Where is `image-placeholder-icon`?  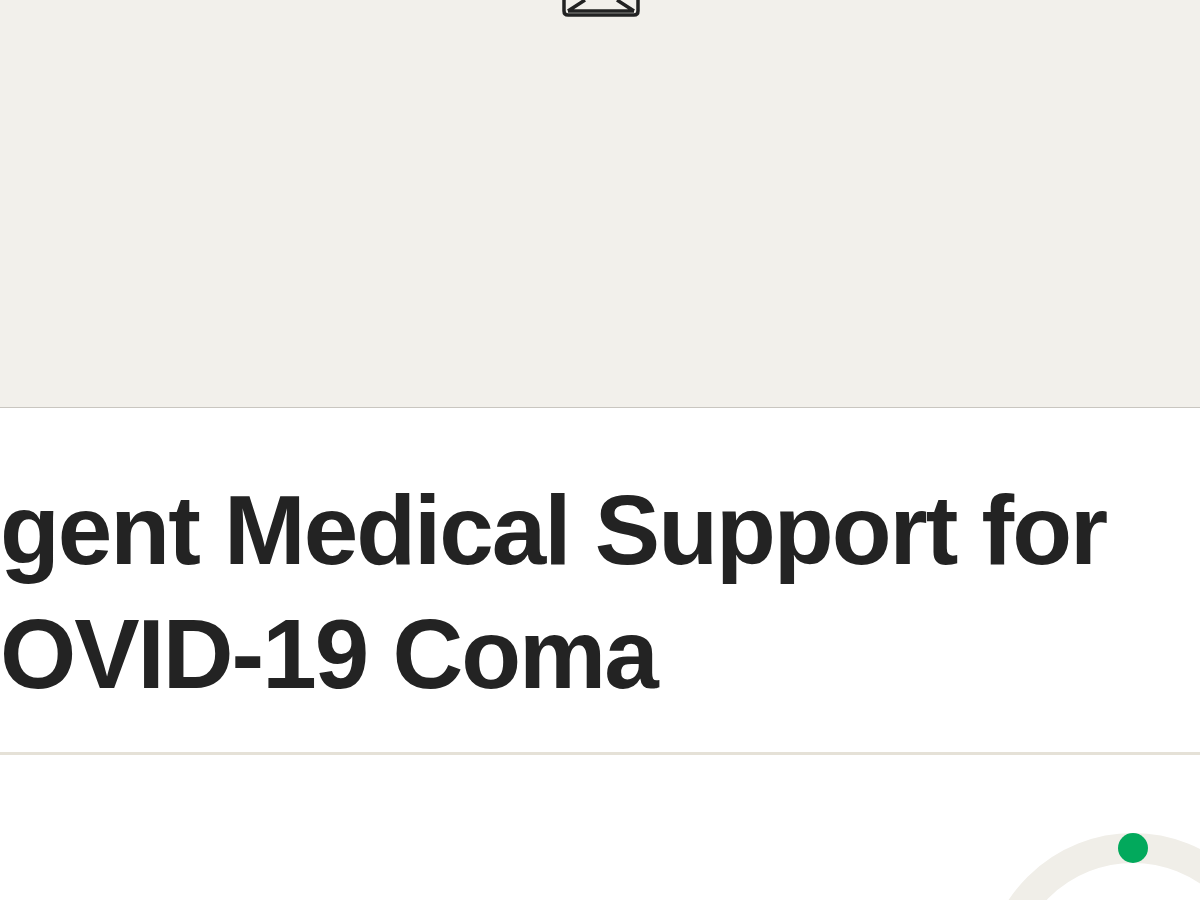
image-placeholder-icon is located at coordinates (600, 8).